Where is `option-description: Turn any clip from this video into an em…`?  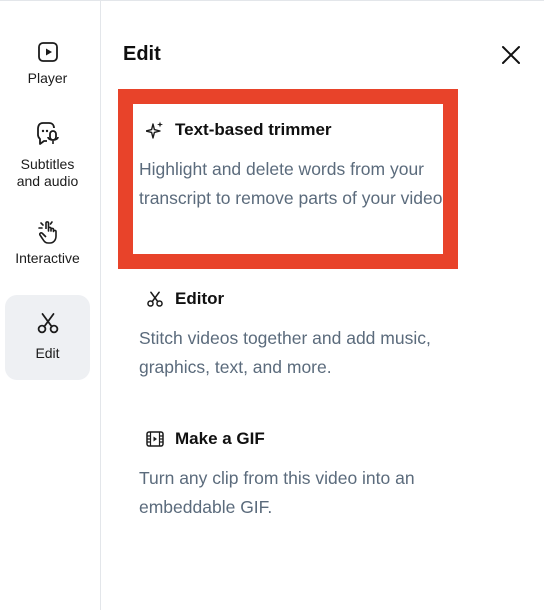 option-description: Turn any clip from this video into an em… is located at coordinates (277, 492).